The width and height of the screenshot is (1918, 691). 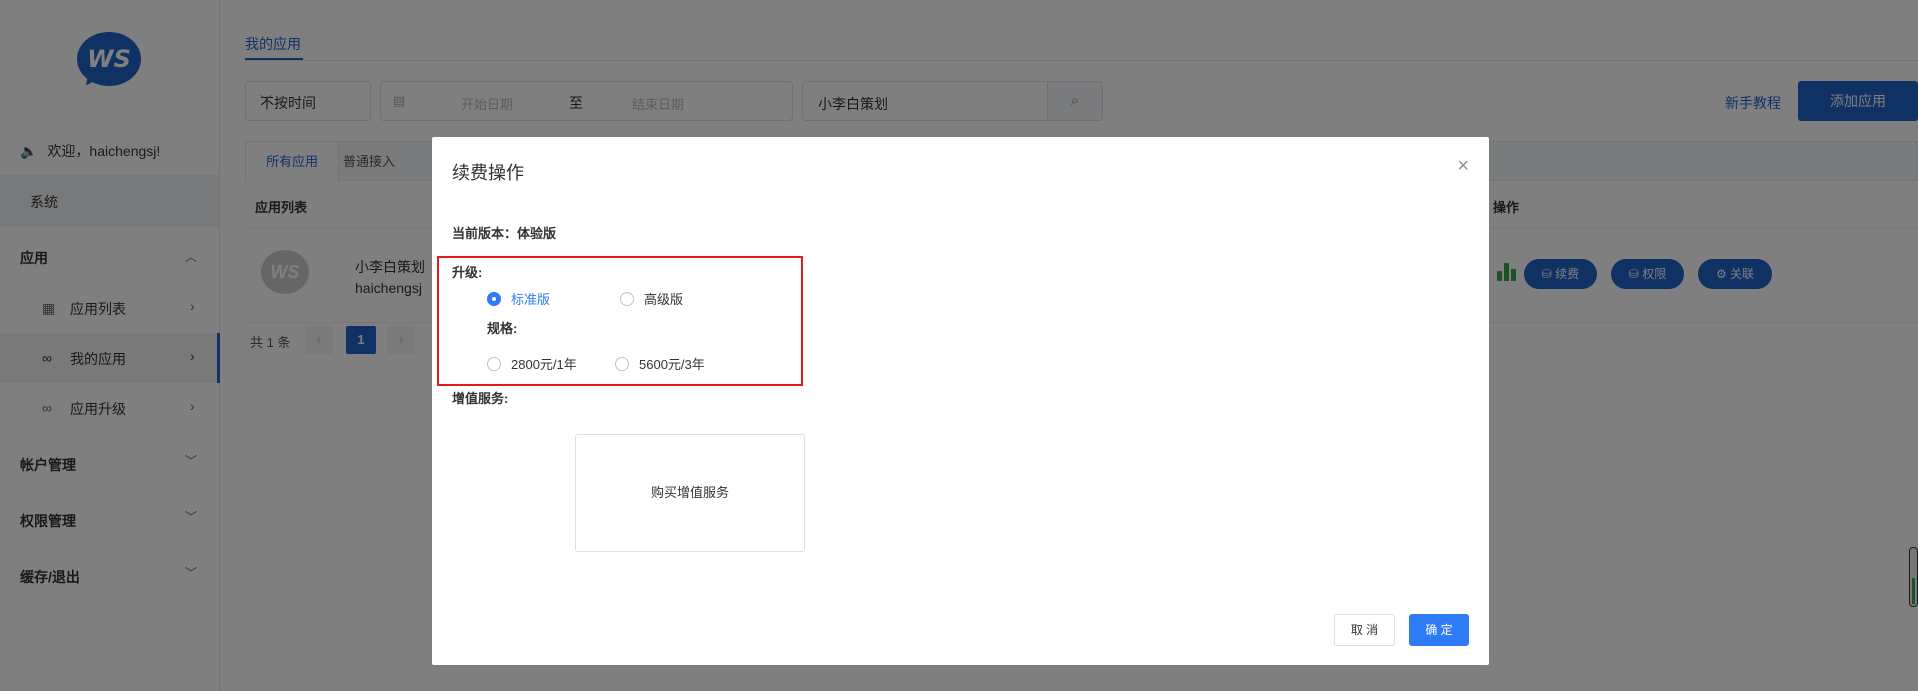 What do you see at coordinates (494, 298) in the screenshot?
I see `radio-checked-icon` at bounding box center [494, 298].